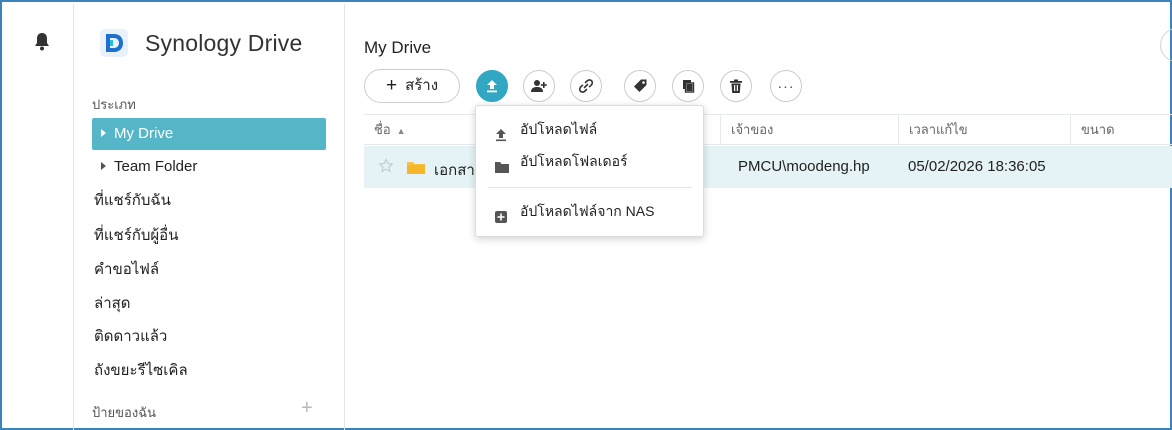 This screenshot has width=1172, height=430. Describe the element at coordinates (590, 187) in the screenshot. I see `menu-separator` at that location.